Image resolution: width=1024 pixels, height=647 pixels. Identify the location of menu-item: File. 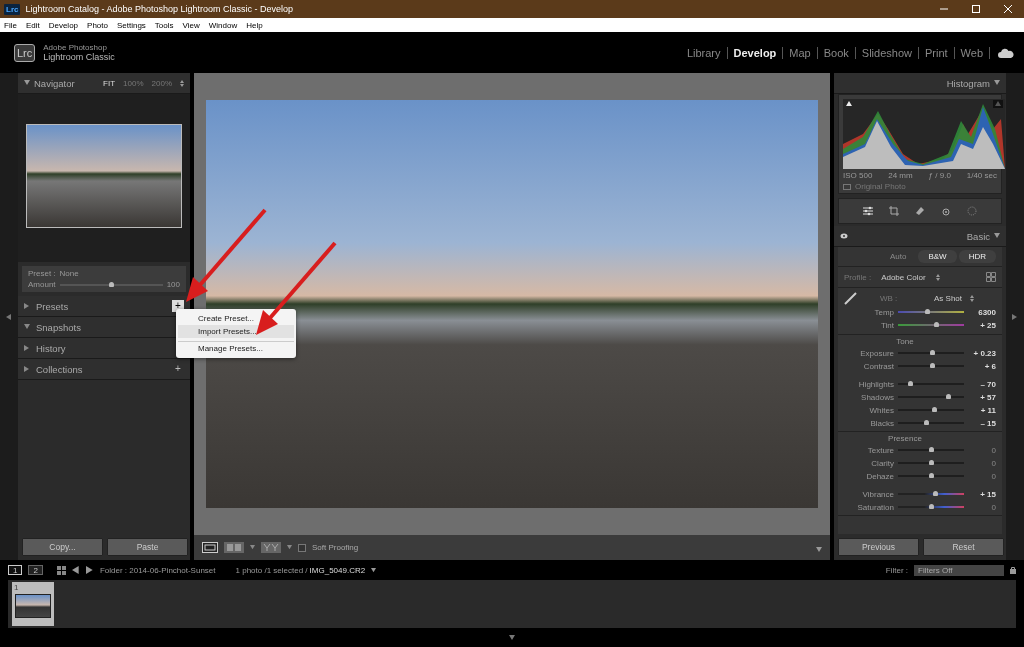
(10, 25).